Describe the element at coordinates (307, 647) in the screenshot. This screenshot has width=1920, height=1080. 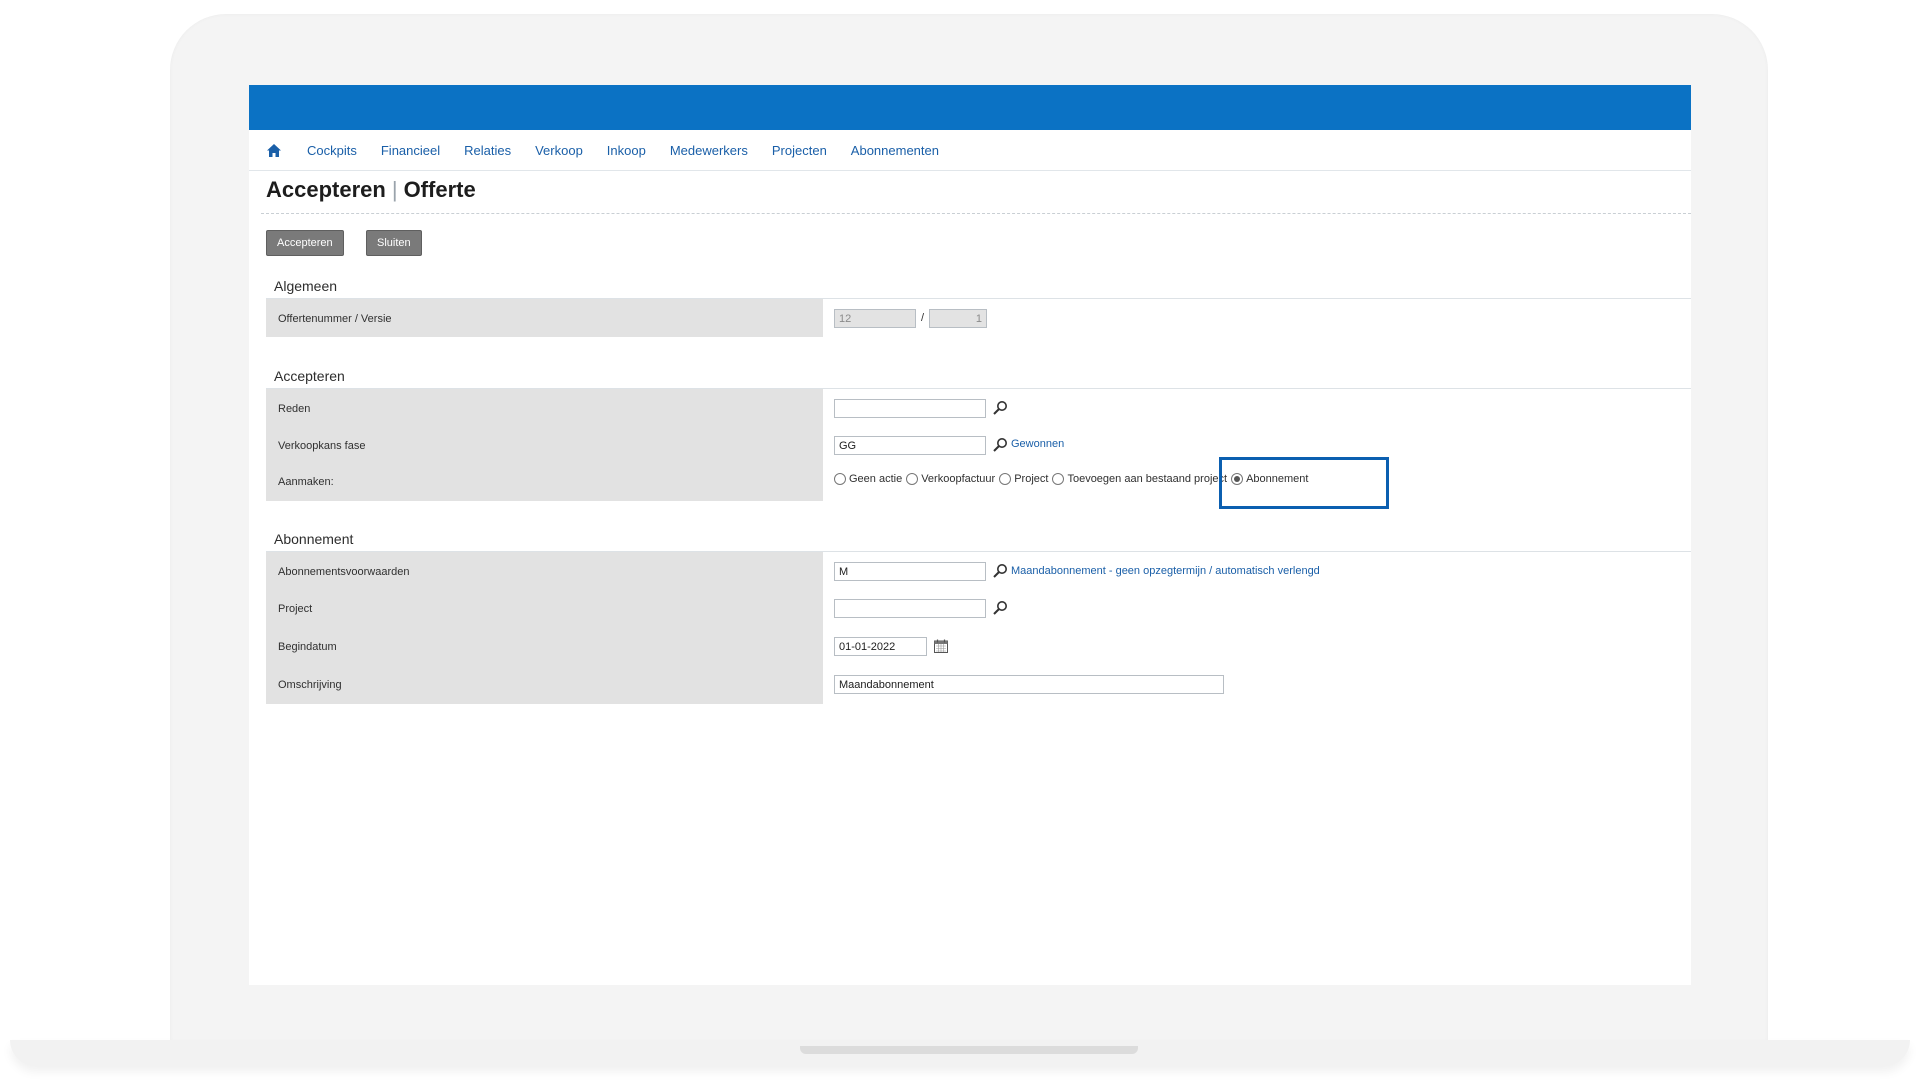
I see `begindatum-label: Begindatum` at that location.